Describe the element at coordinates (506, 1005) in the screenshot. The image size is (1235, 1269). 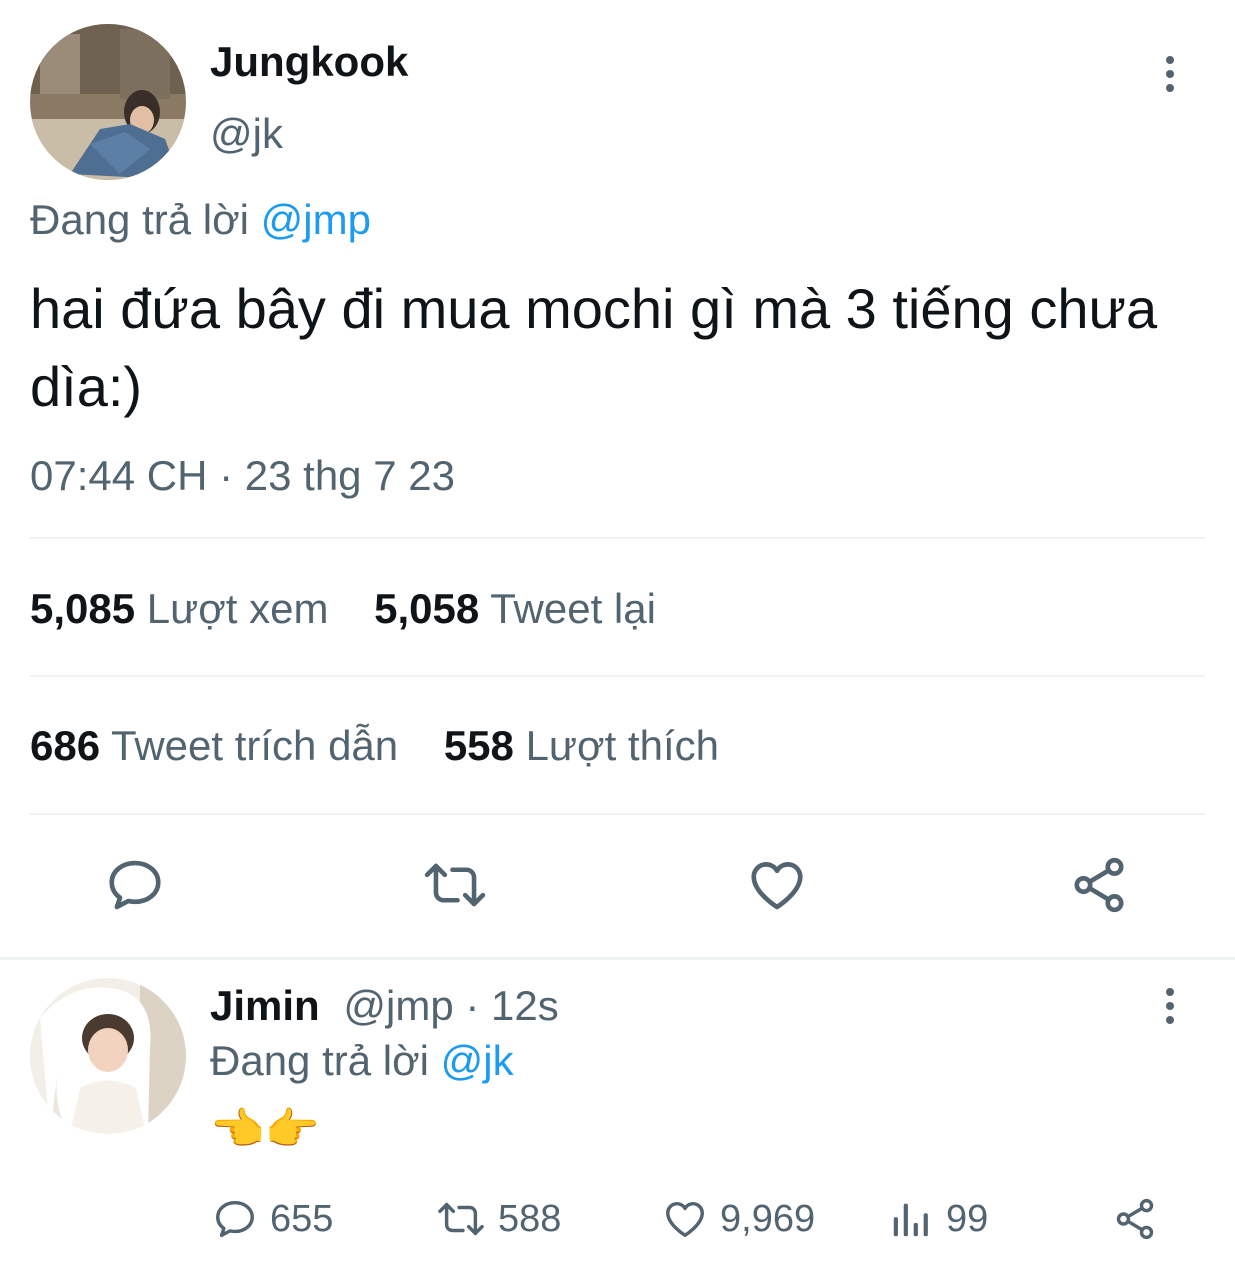
I see `reply-time: · 12s` at that location.